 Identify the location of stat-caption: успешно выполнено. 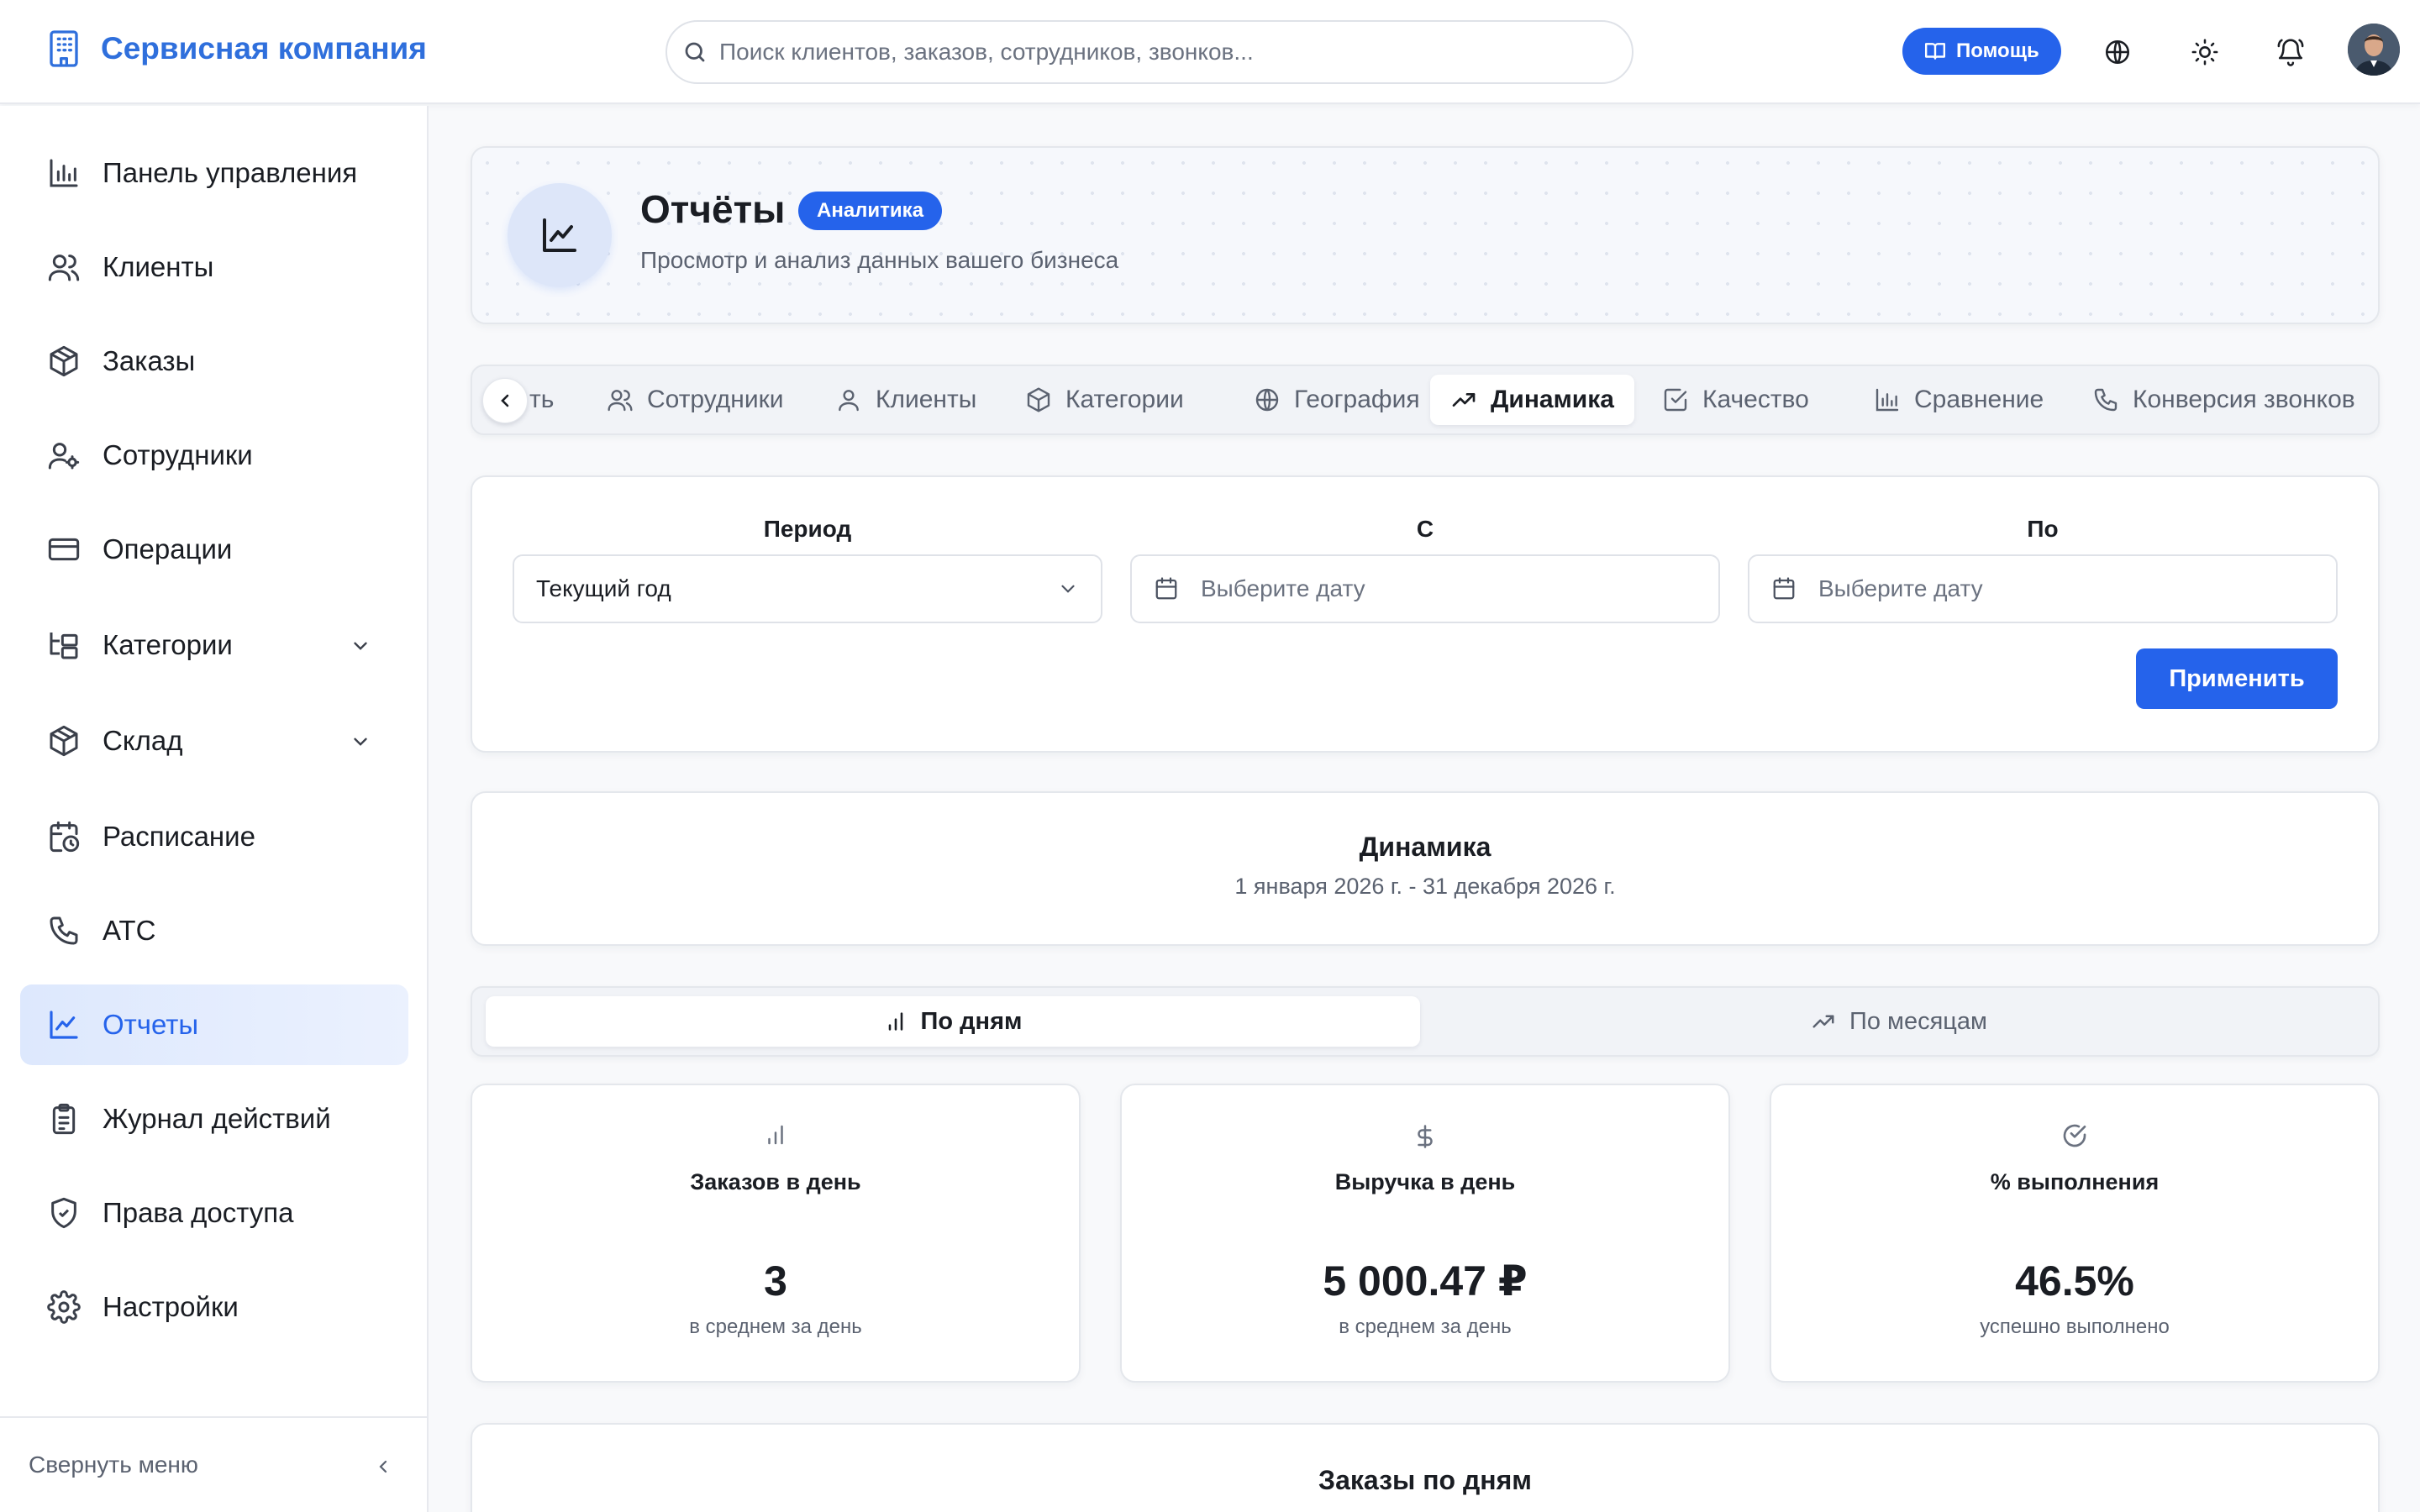
(2075, 1326).